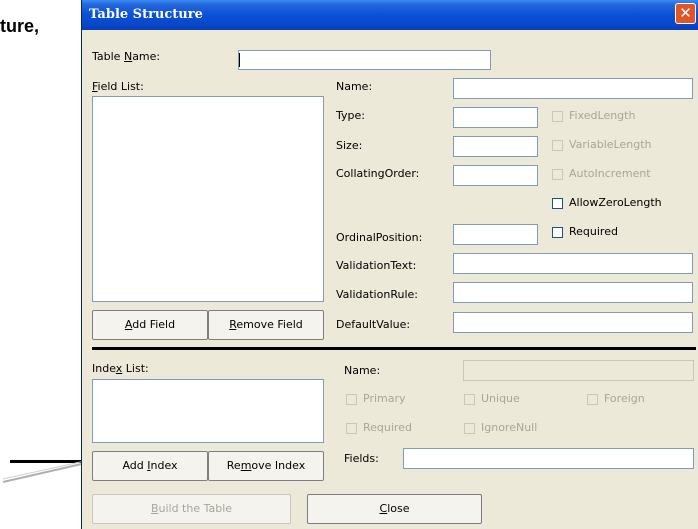 This screenshot has width=698, height=529. Describe the element at coordinates (557, 203) in the screenshot. I see `allow-zero-length-checkbox` at that location.